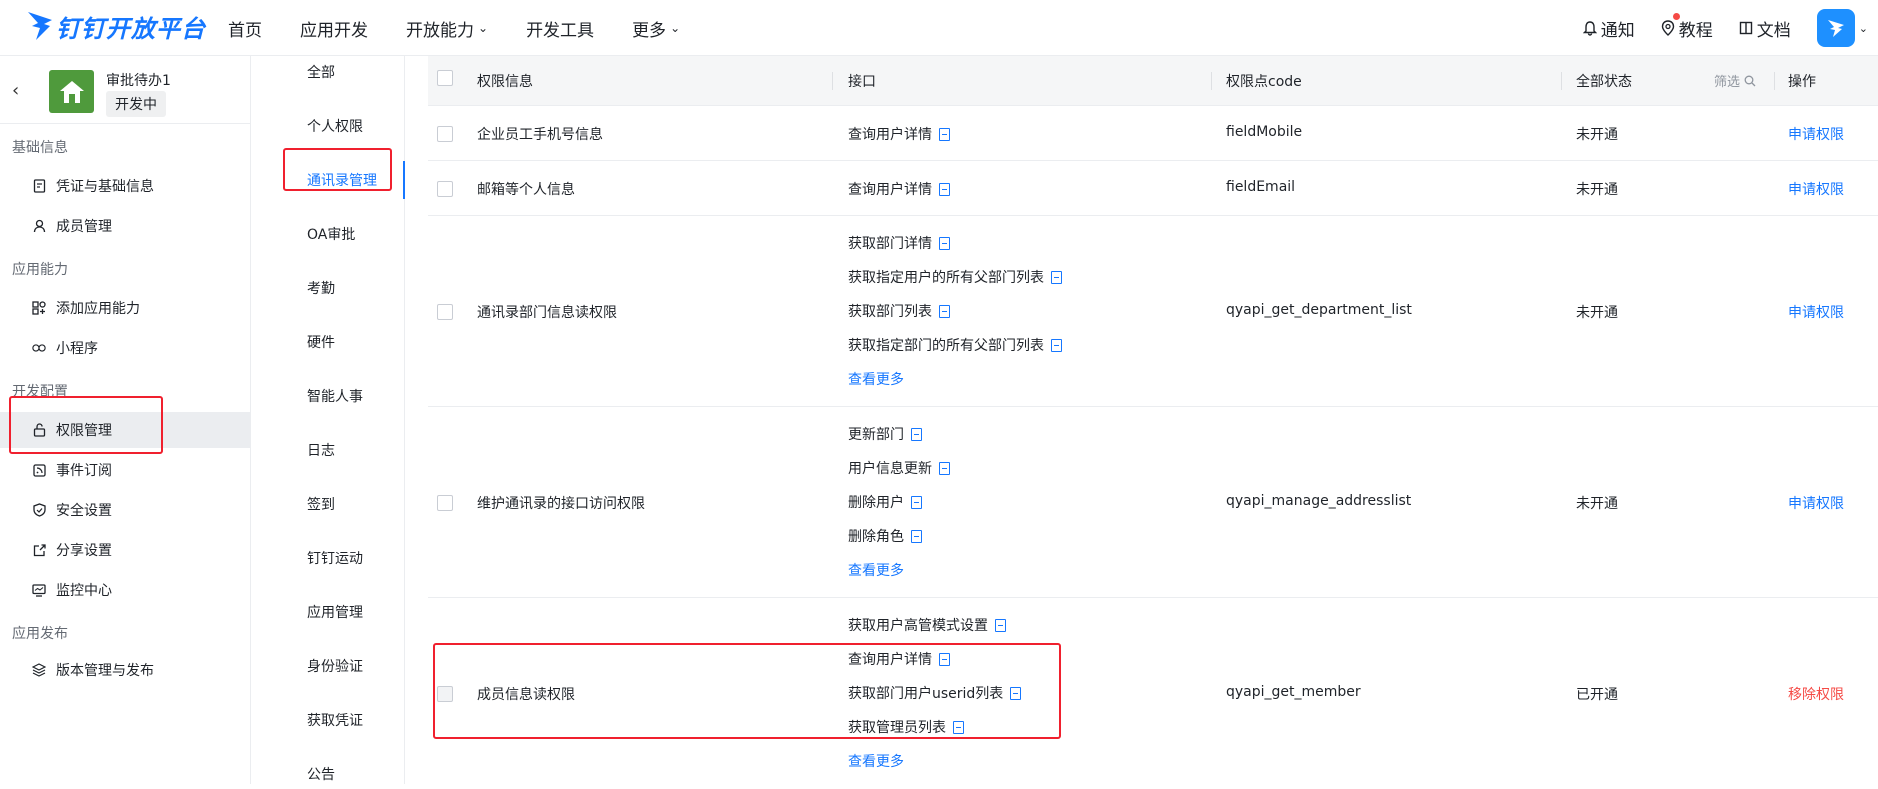 Image resolution: width=1878 pixels, height=789 pixels. I want to click on api-link: 获取部门列表, so click(899, 311).